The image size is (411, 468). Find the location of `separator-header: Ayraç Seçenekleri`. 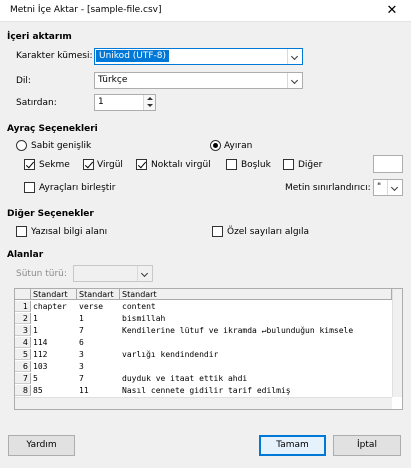

separator-header: Ayraç Seçenekleri is located at coordinates (52, 129).